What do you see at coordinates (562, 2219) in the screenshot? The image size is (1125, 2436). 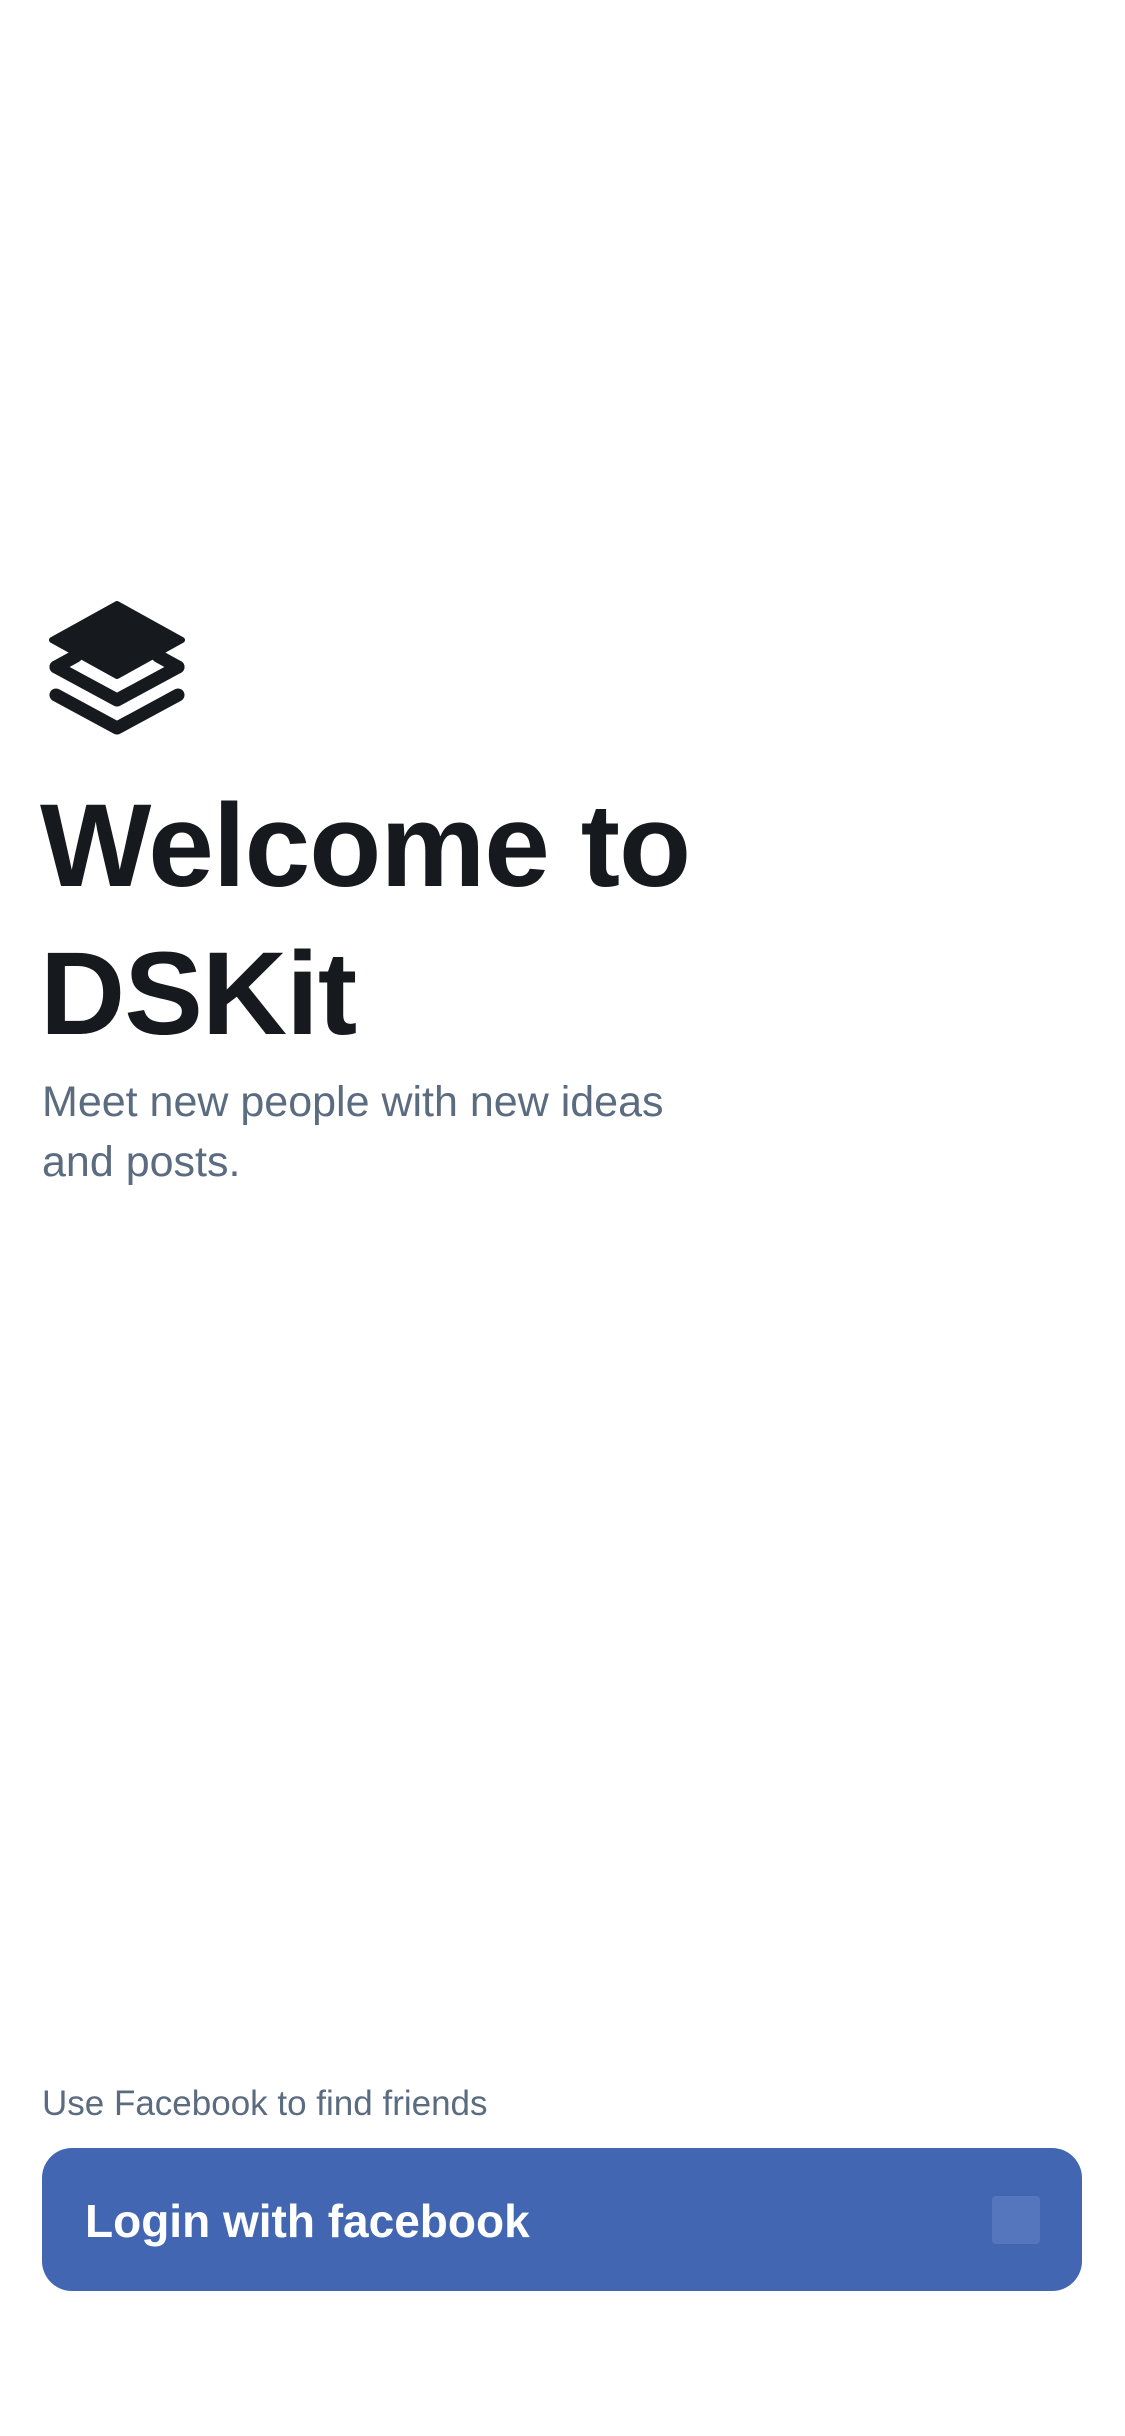 I see `login-with-facebook-button: Login with facebook` at bounding box center [562, 2219].